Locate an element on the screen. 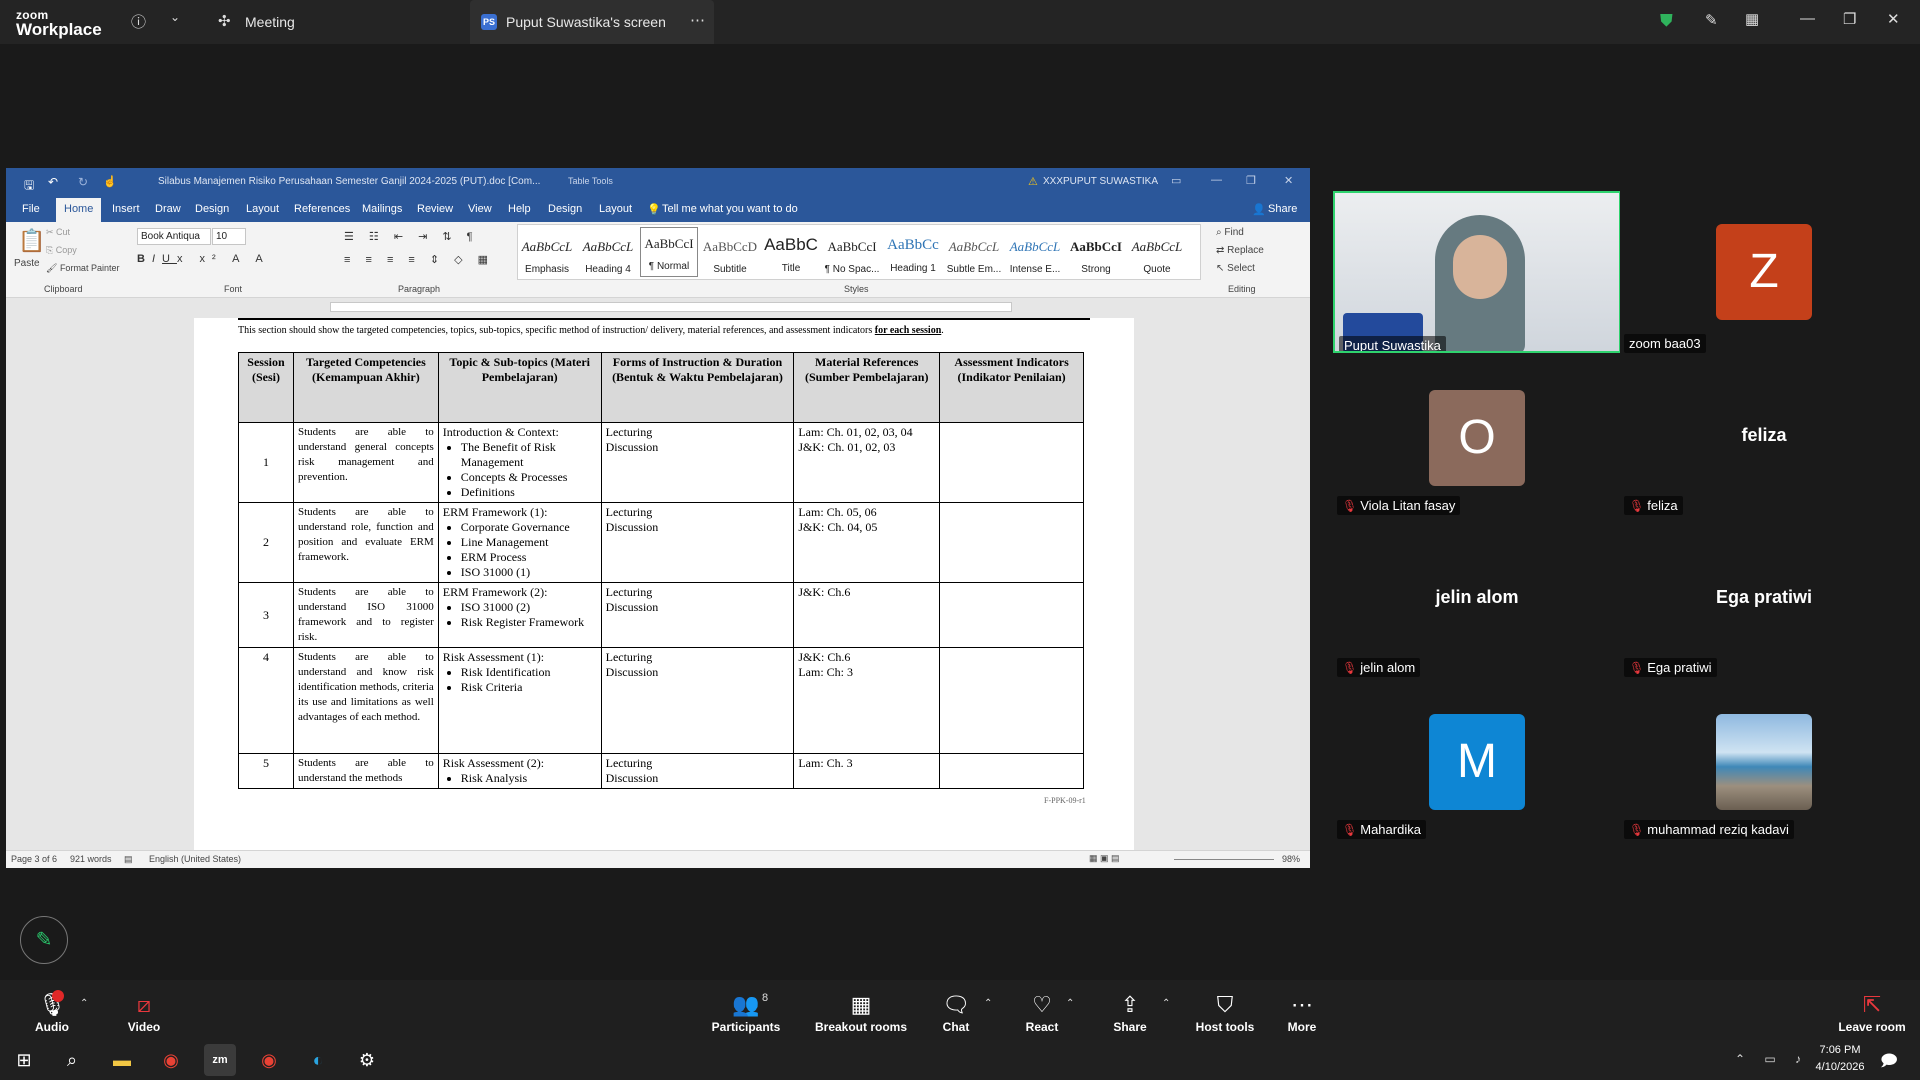 The height and width of the screenshot is (1080, 1920). undo-icon: ↶ is located at coordinates (53, 182).